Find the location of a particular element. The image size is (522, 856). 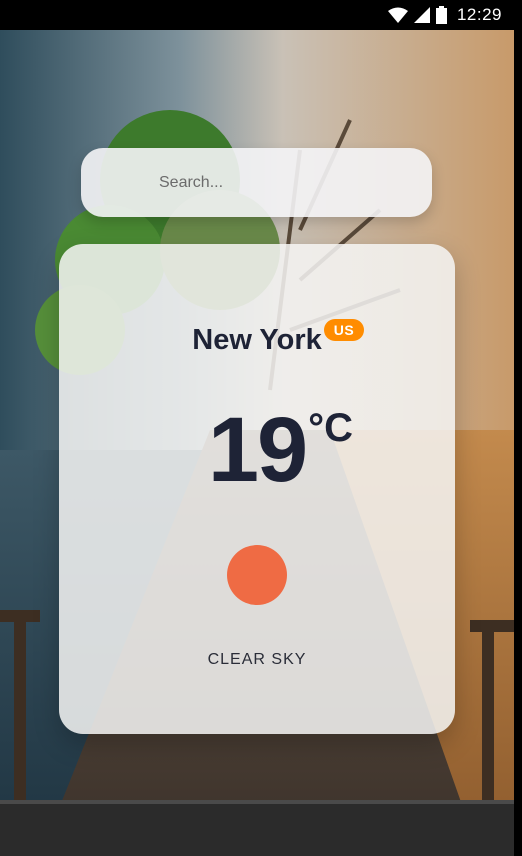

cellular-signal-icon is located at coordinates (421, 15).